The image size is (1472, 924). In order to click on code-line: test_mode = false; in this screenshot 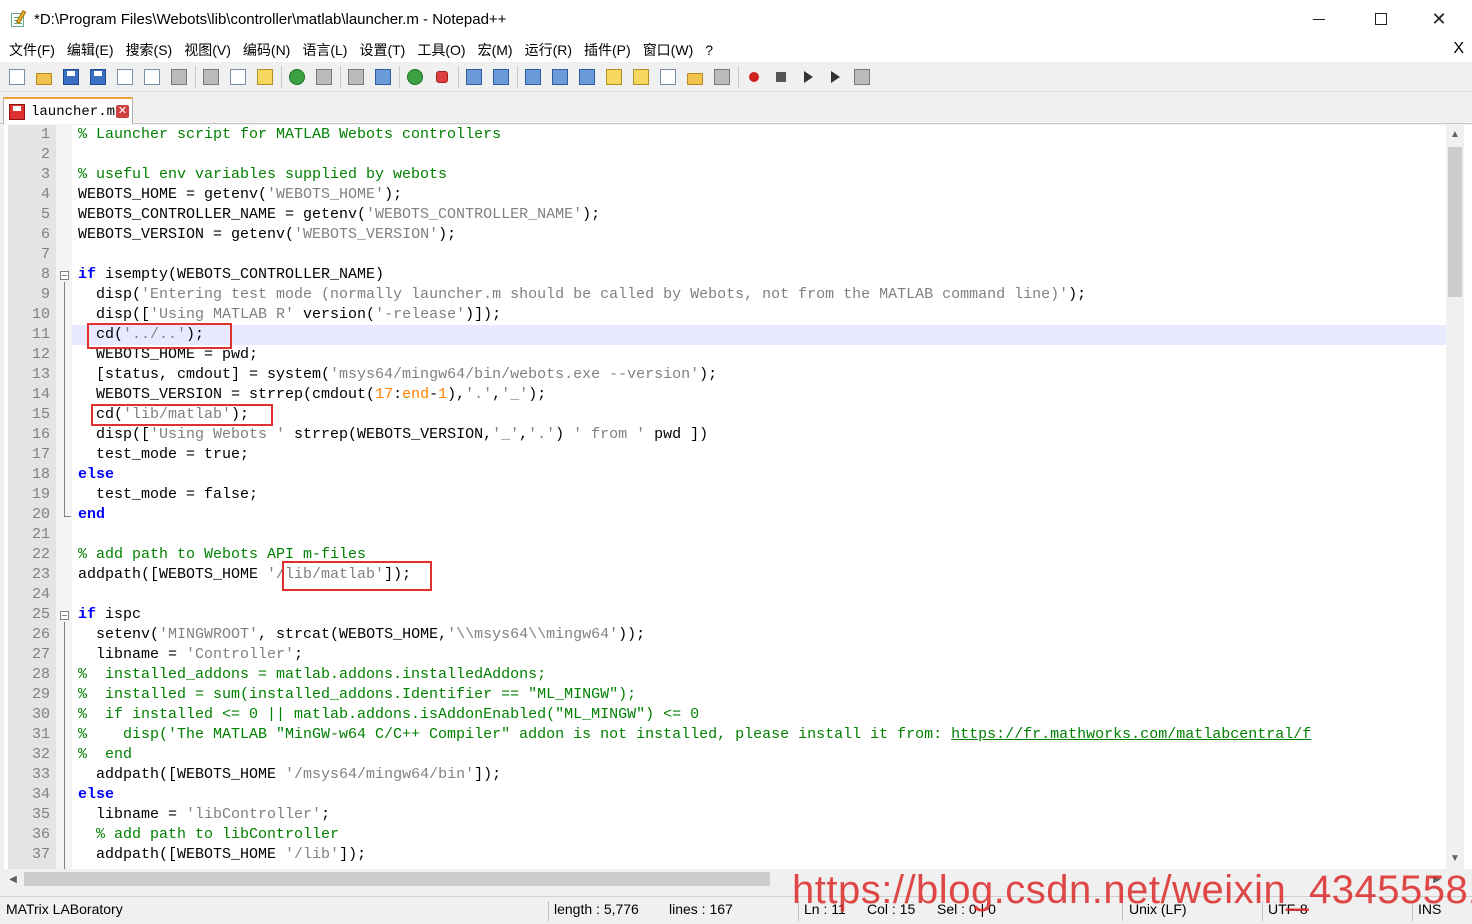, I will do `click(760, 495)`.